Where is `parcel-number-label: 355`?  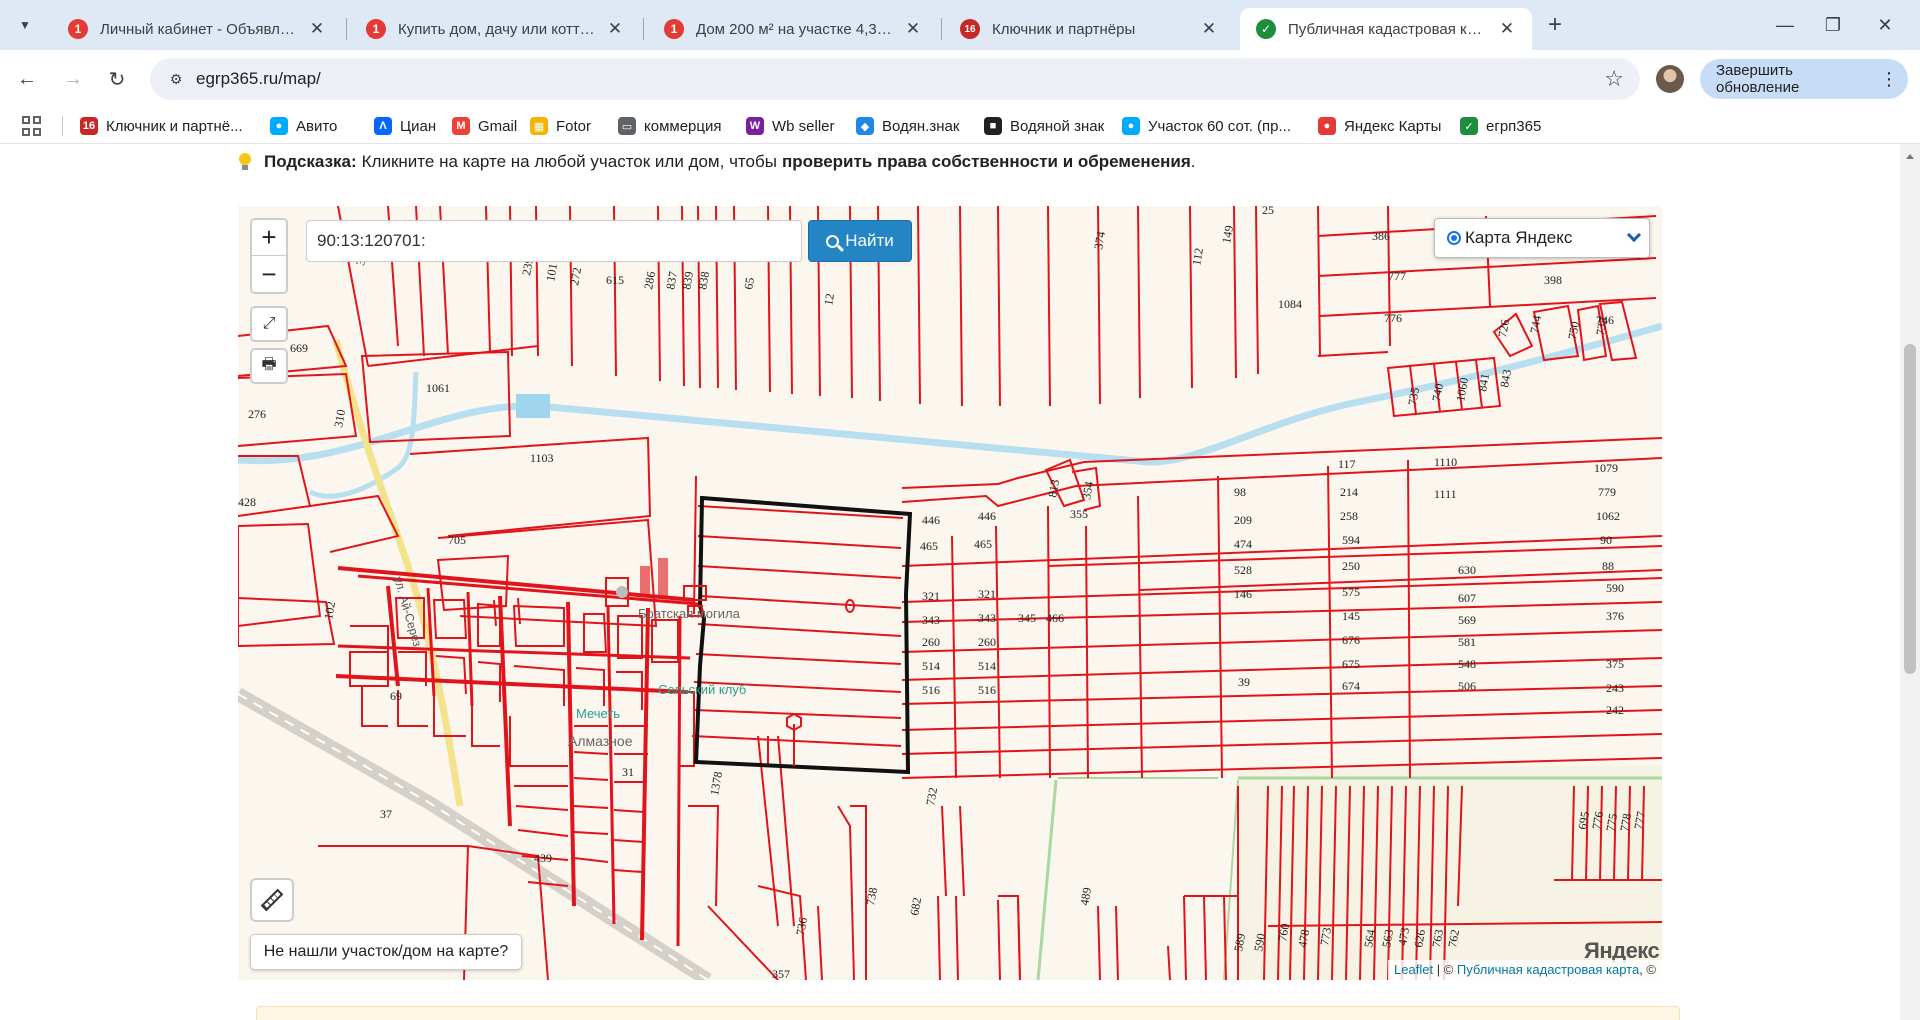 parcel-number-label: 355 is located at coordinates (1079, 514).